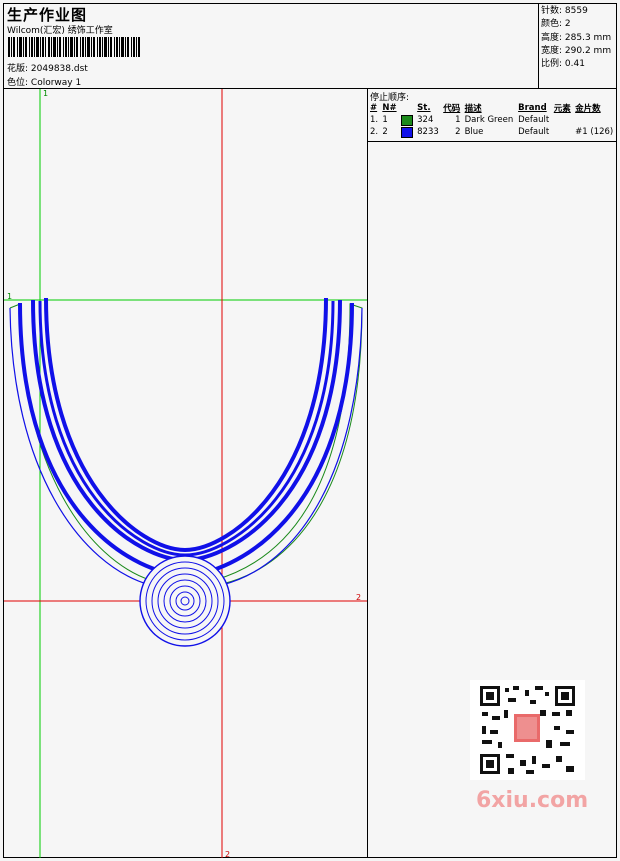 The height and width of the screenshot is (861, 620). What do you see at coordinates (9, 296) in the screenshot?
I see `guide-label-h1: 1` at bounding box center [9, 296].